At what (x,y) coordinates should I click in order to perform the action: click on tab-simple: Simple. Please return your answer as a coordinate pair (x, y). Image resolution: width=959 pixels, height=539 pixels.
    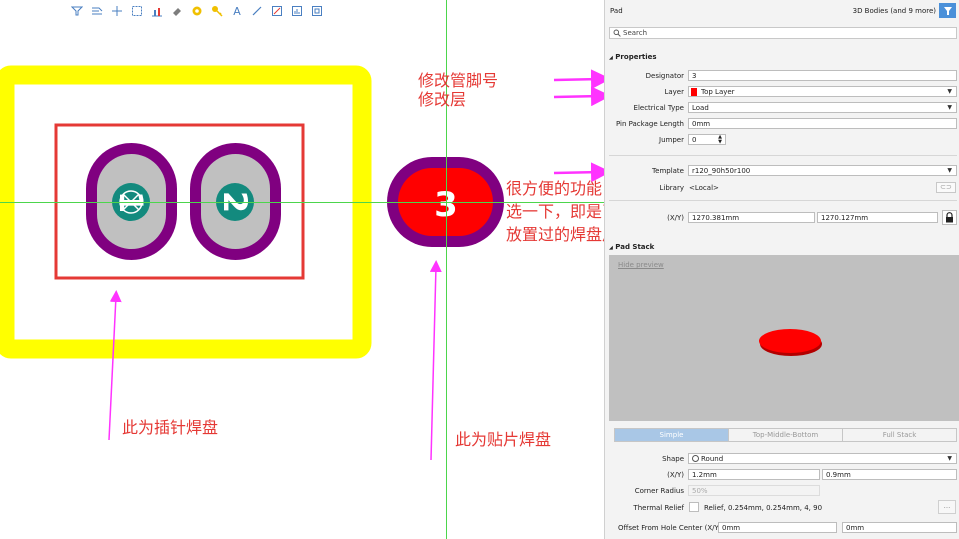
    Looking at the image, I should click on (671, 435).